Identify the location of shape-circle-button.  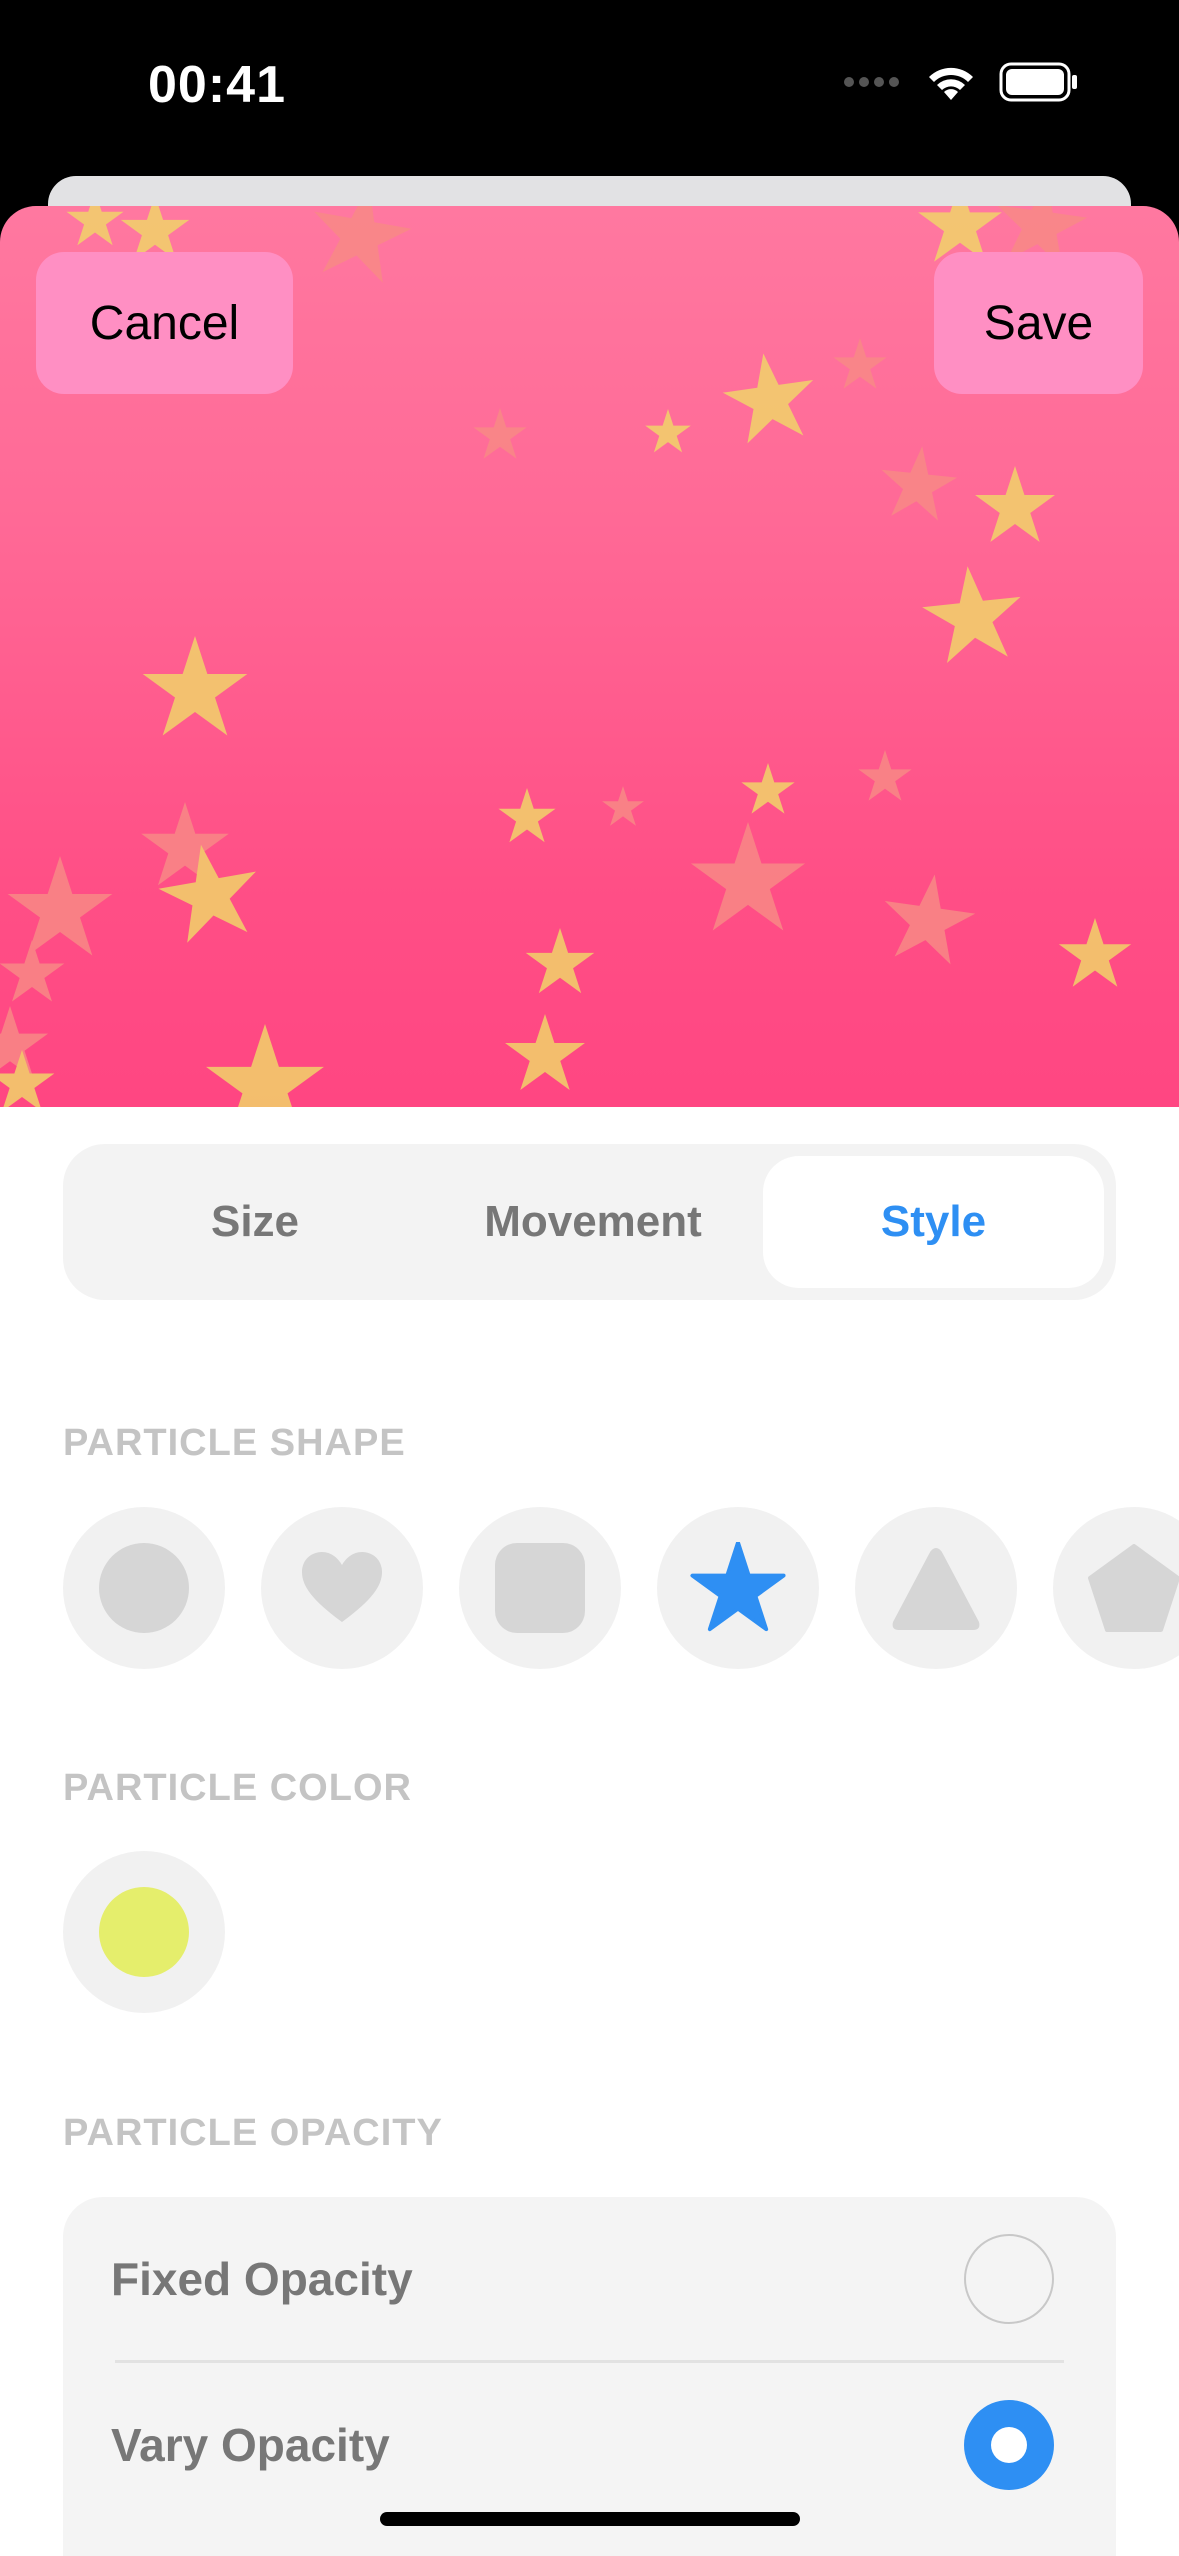
(144, 1588).